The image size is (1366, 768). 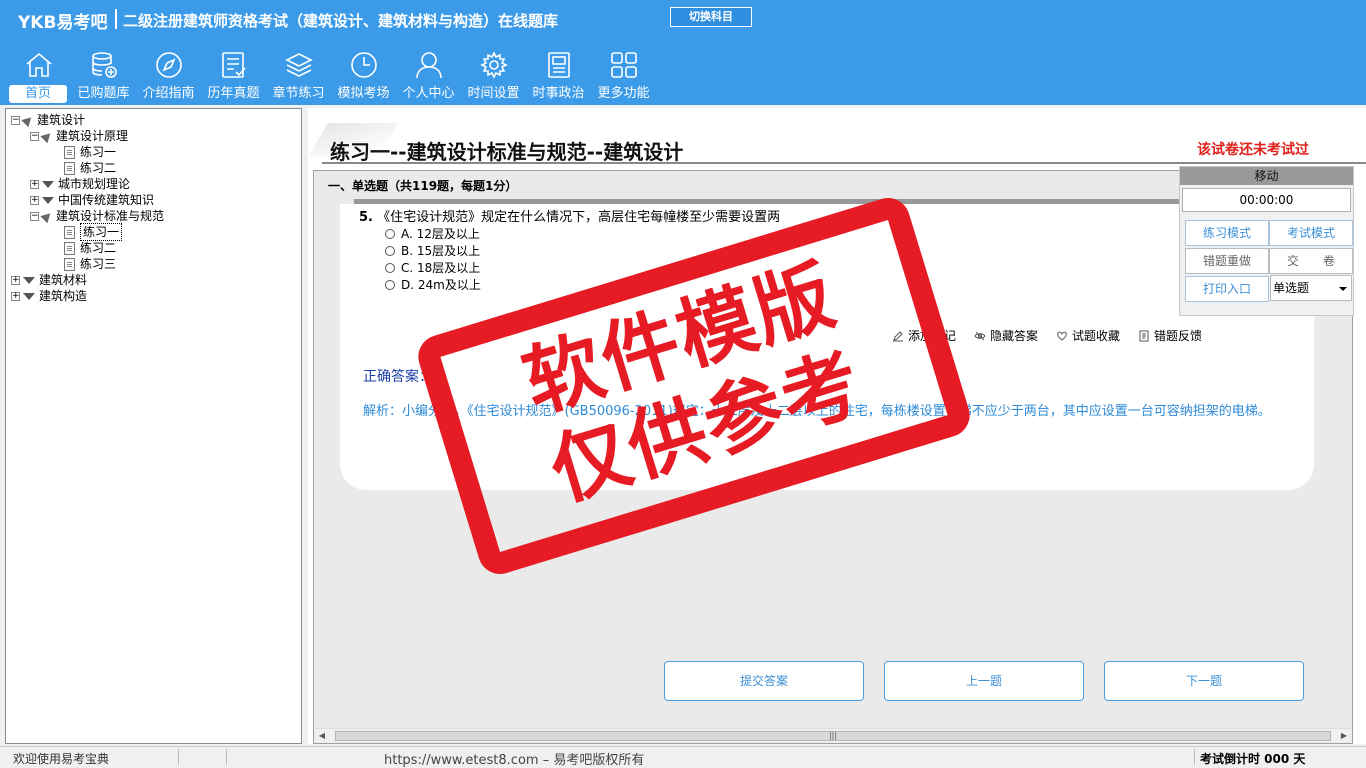 I want to click on report-error-button: 错题反馈, so click(x=1170, y=335).